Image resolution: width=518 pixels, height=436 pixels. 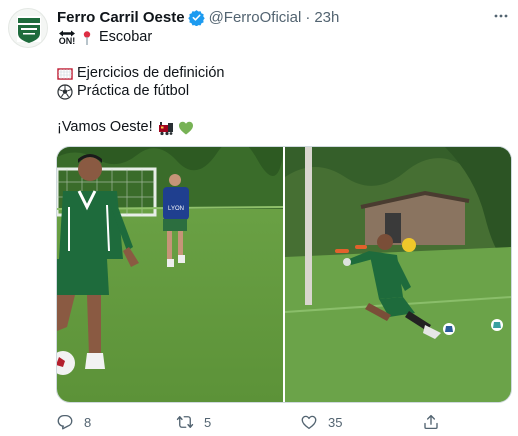 I want to click on retweet-icon, so click(x=185, y=422).